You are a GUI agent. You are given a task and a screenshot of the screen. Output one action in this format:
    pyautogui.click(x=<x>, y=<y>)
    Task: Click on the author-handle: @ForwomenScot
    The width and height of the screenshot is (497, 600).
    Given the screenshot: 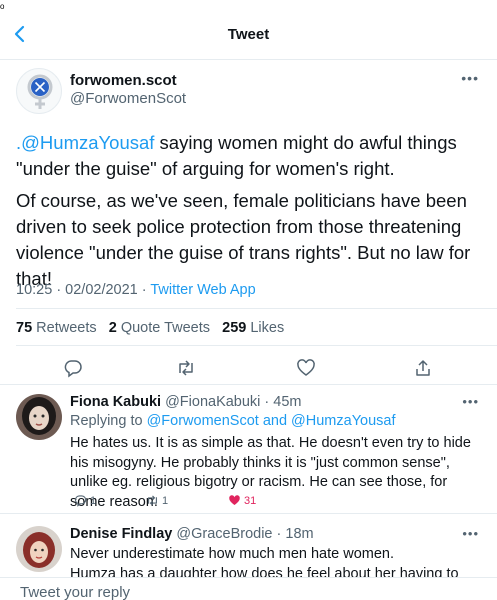 What is the action you would take?
    pyautogui.click(x=128, y=98)
    